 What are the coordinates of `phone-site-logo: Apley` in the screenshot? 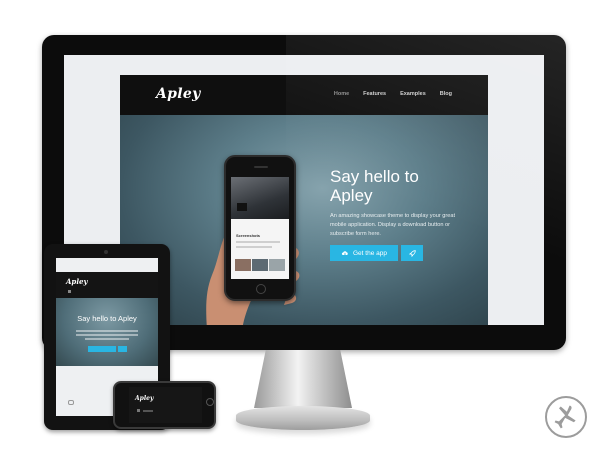 It's located at (144, 398).